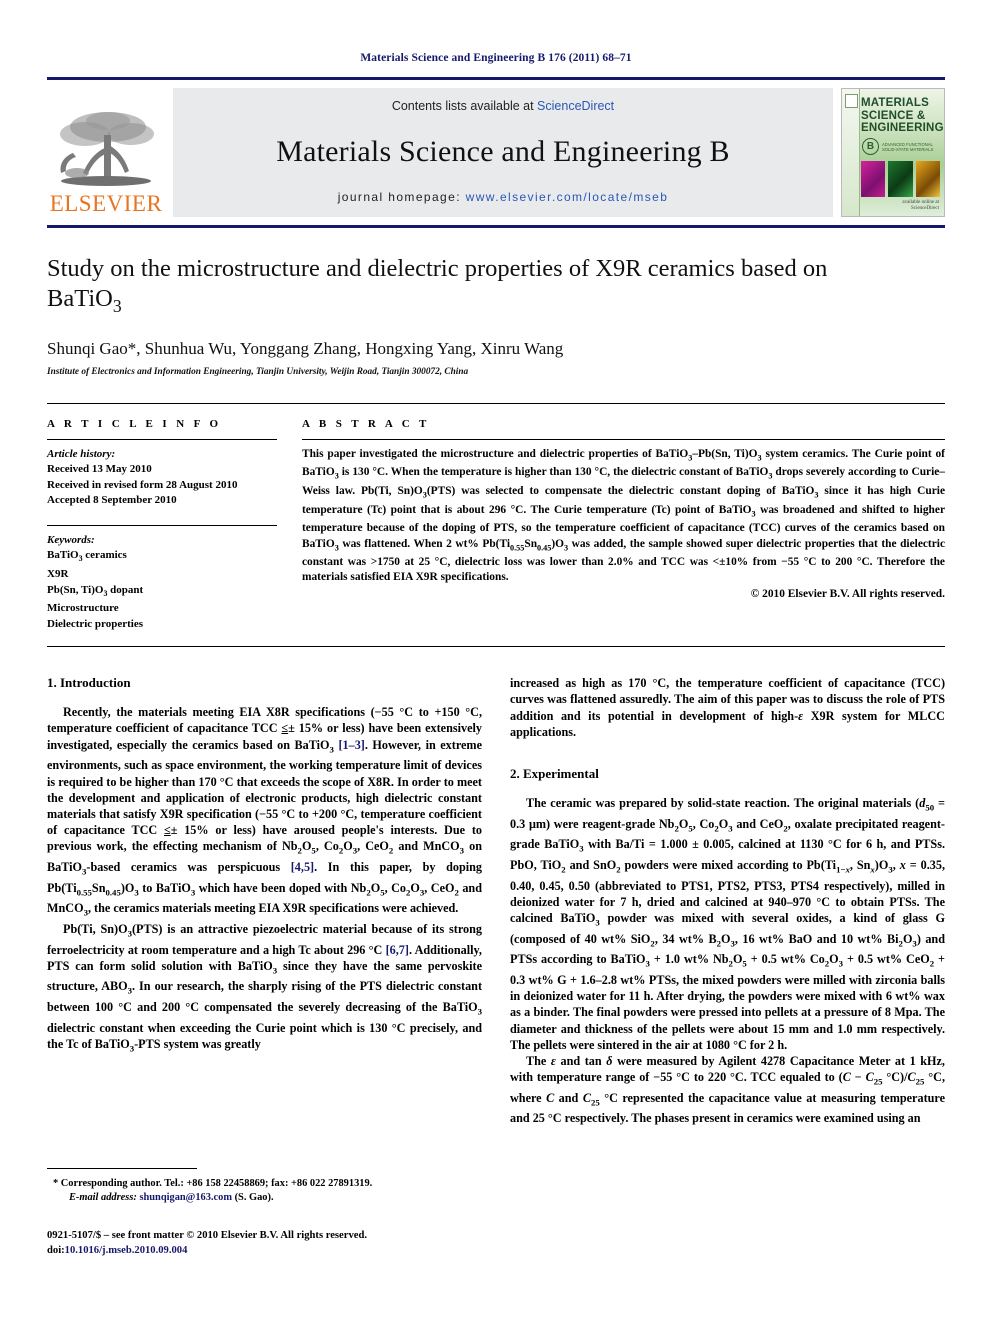 The width and height of the screenshot is (992, 1323). What do you see at coordinates (554, 774) in the screenshot?
I see `section-heading-experimental: 2. Experimental` at bounding box center [554, 774].